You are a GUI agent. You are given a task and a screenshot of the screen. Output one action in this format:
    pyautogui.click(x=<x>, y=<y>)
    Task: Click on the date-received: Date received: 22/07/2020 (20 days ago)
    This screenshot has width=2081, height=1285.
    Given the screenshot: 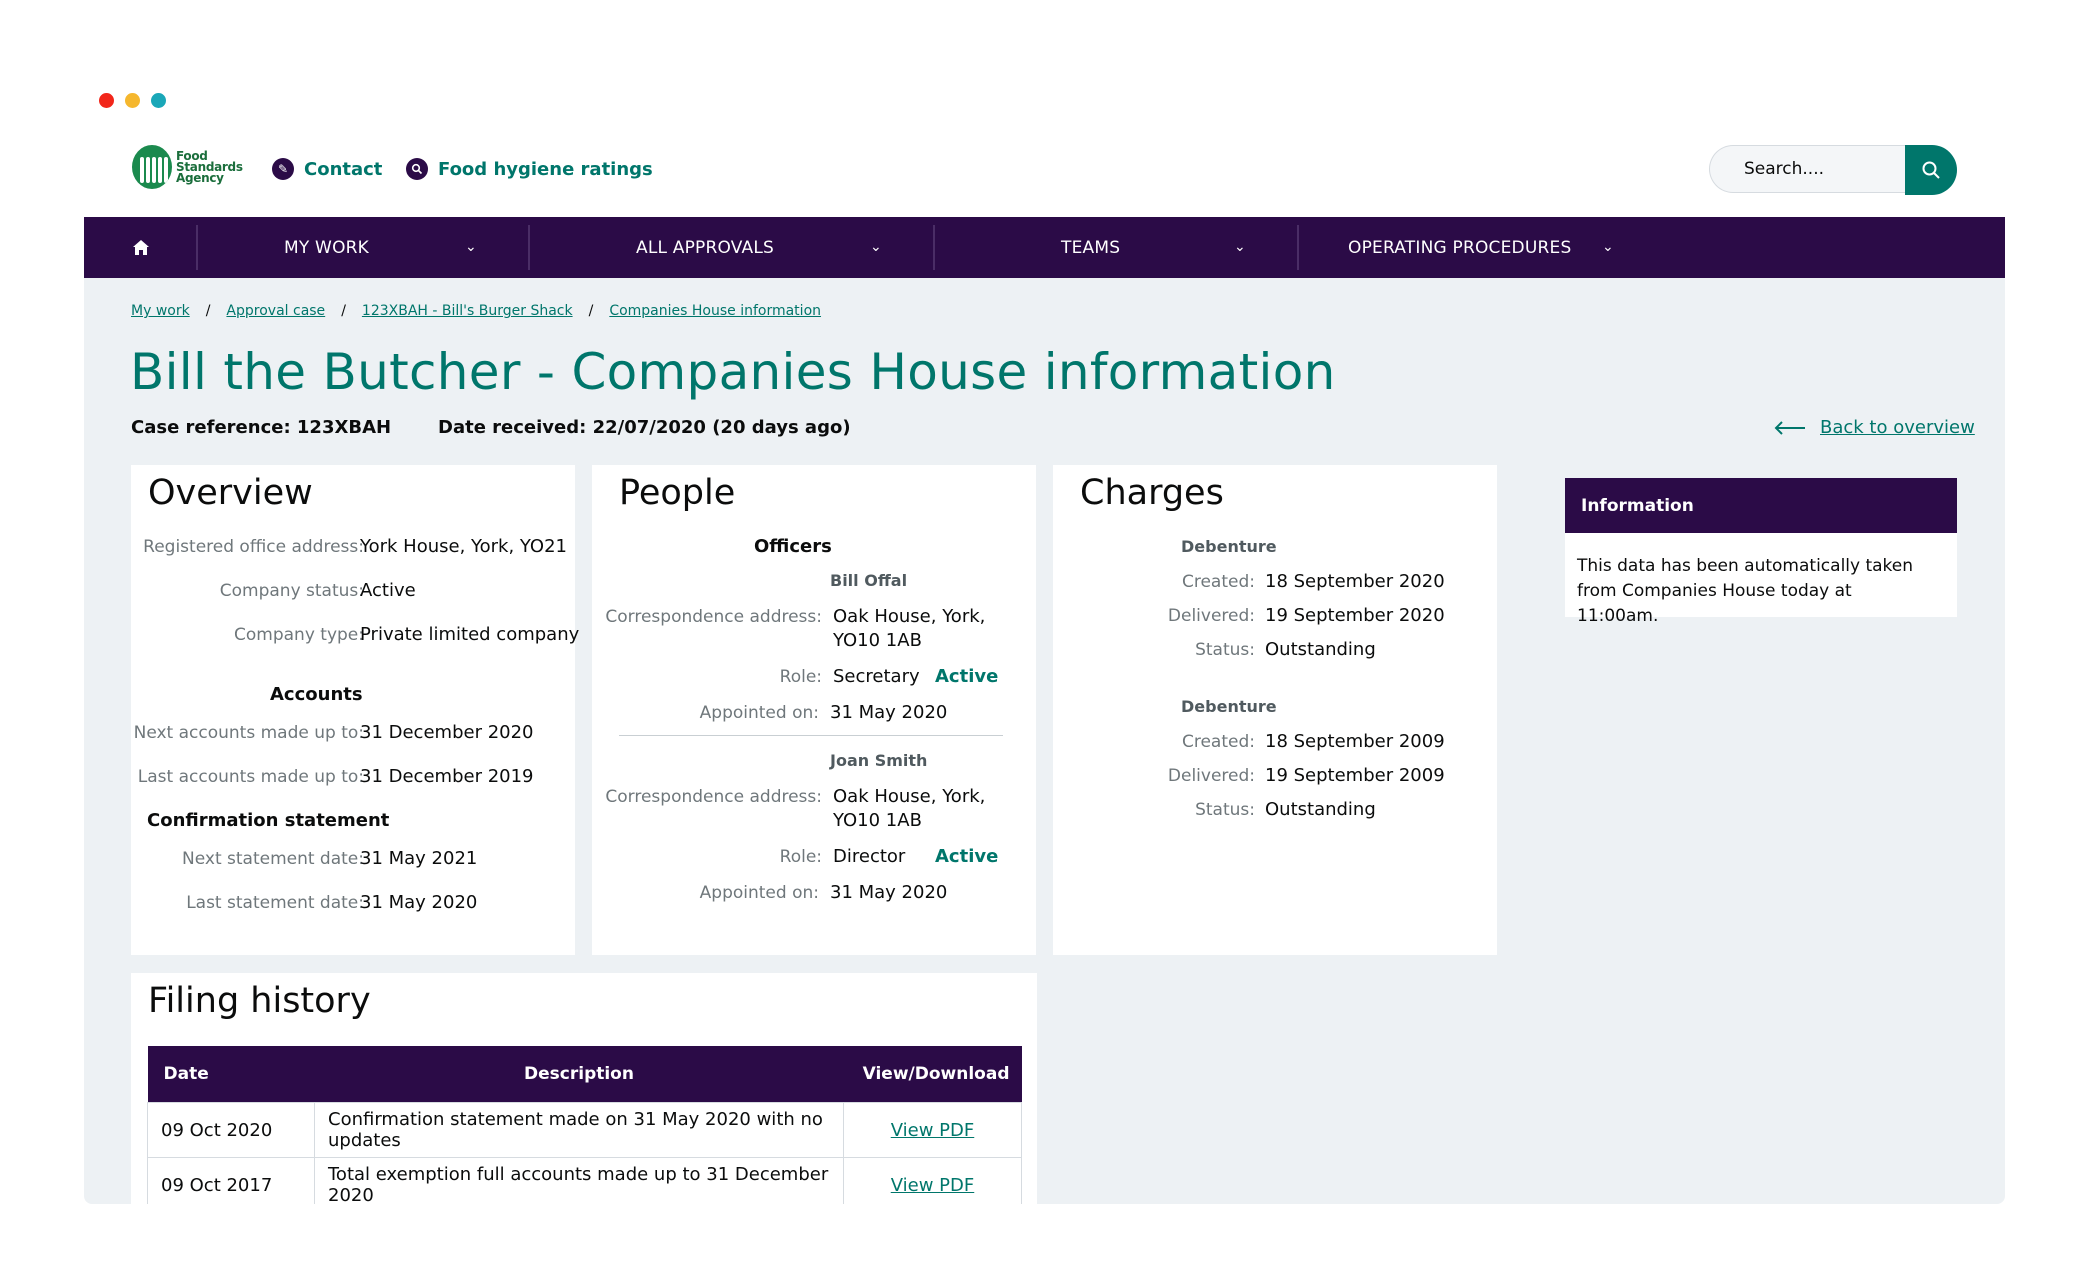 What is the action you would take?
    pyautogui.click(x=644, y=427)
    